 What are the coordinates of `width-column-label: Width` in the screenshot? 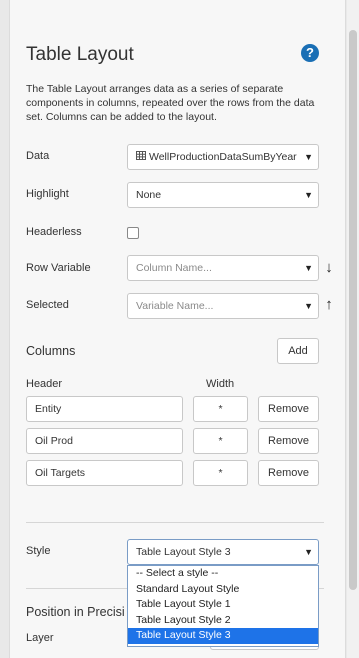 It's located at (220, 384).